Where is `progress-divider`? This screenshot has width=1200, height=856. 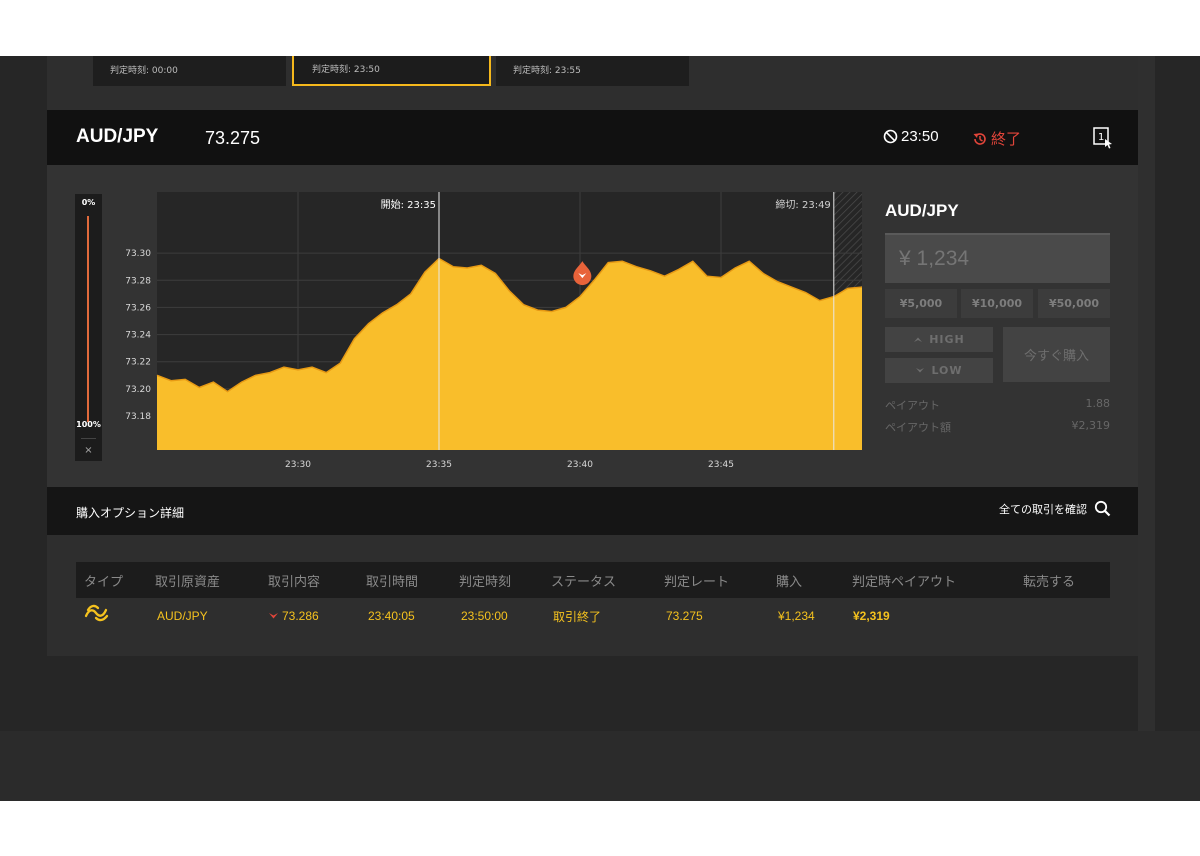
progress-divider is located at coordinates (88, 438).